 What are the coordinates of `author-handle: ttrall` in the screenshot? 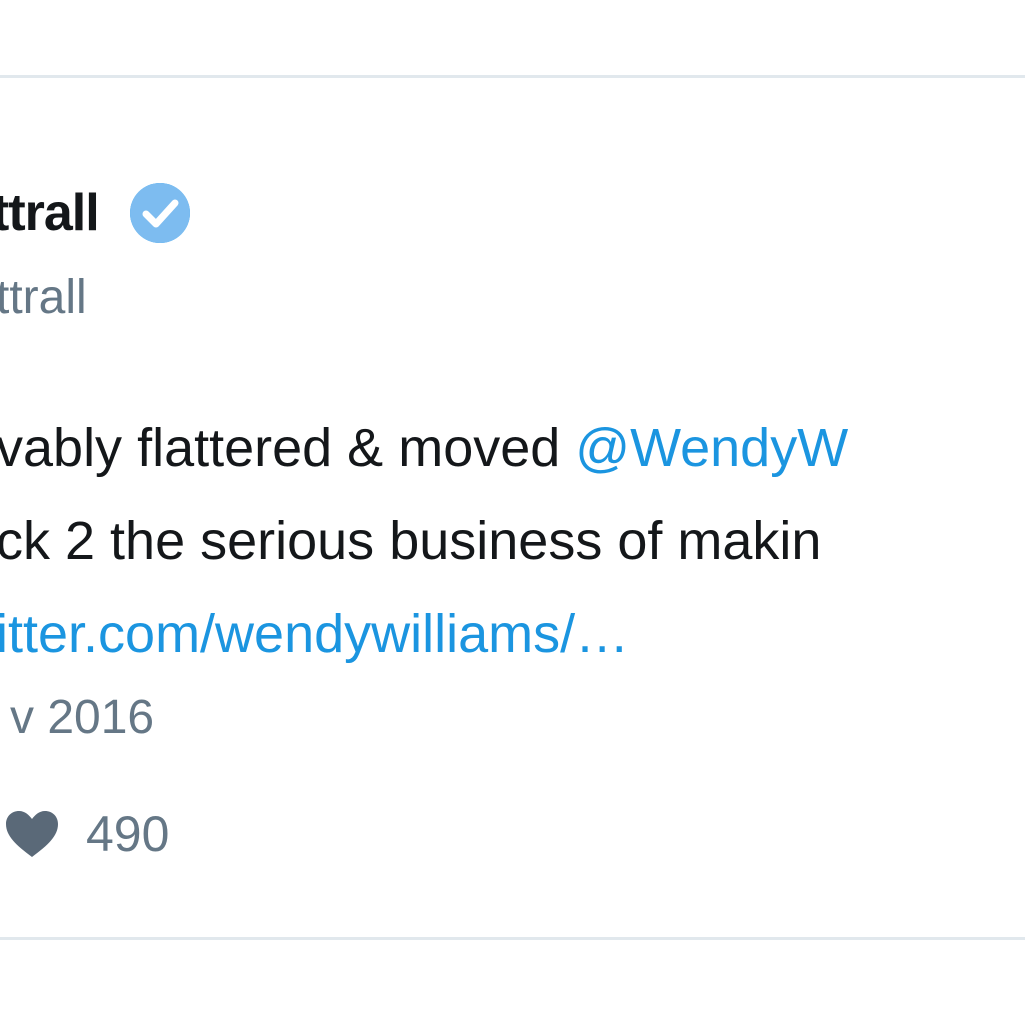 It's located at (43, 297).